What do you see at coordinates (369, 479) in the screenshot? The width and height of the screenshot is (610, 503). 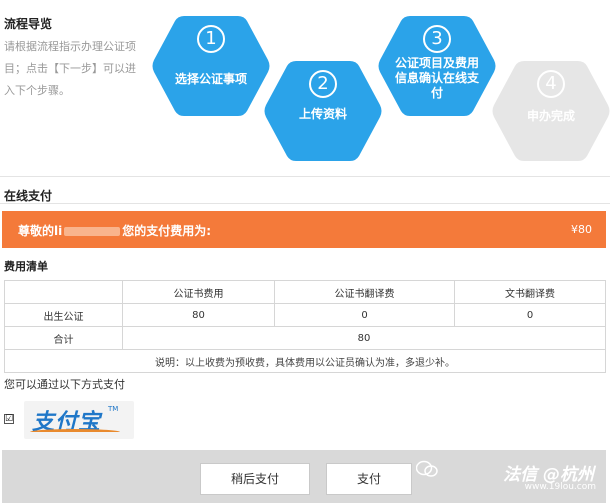 I see `pay-button: 支付` at bounding box center [369, 479].